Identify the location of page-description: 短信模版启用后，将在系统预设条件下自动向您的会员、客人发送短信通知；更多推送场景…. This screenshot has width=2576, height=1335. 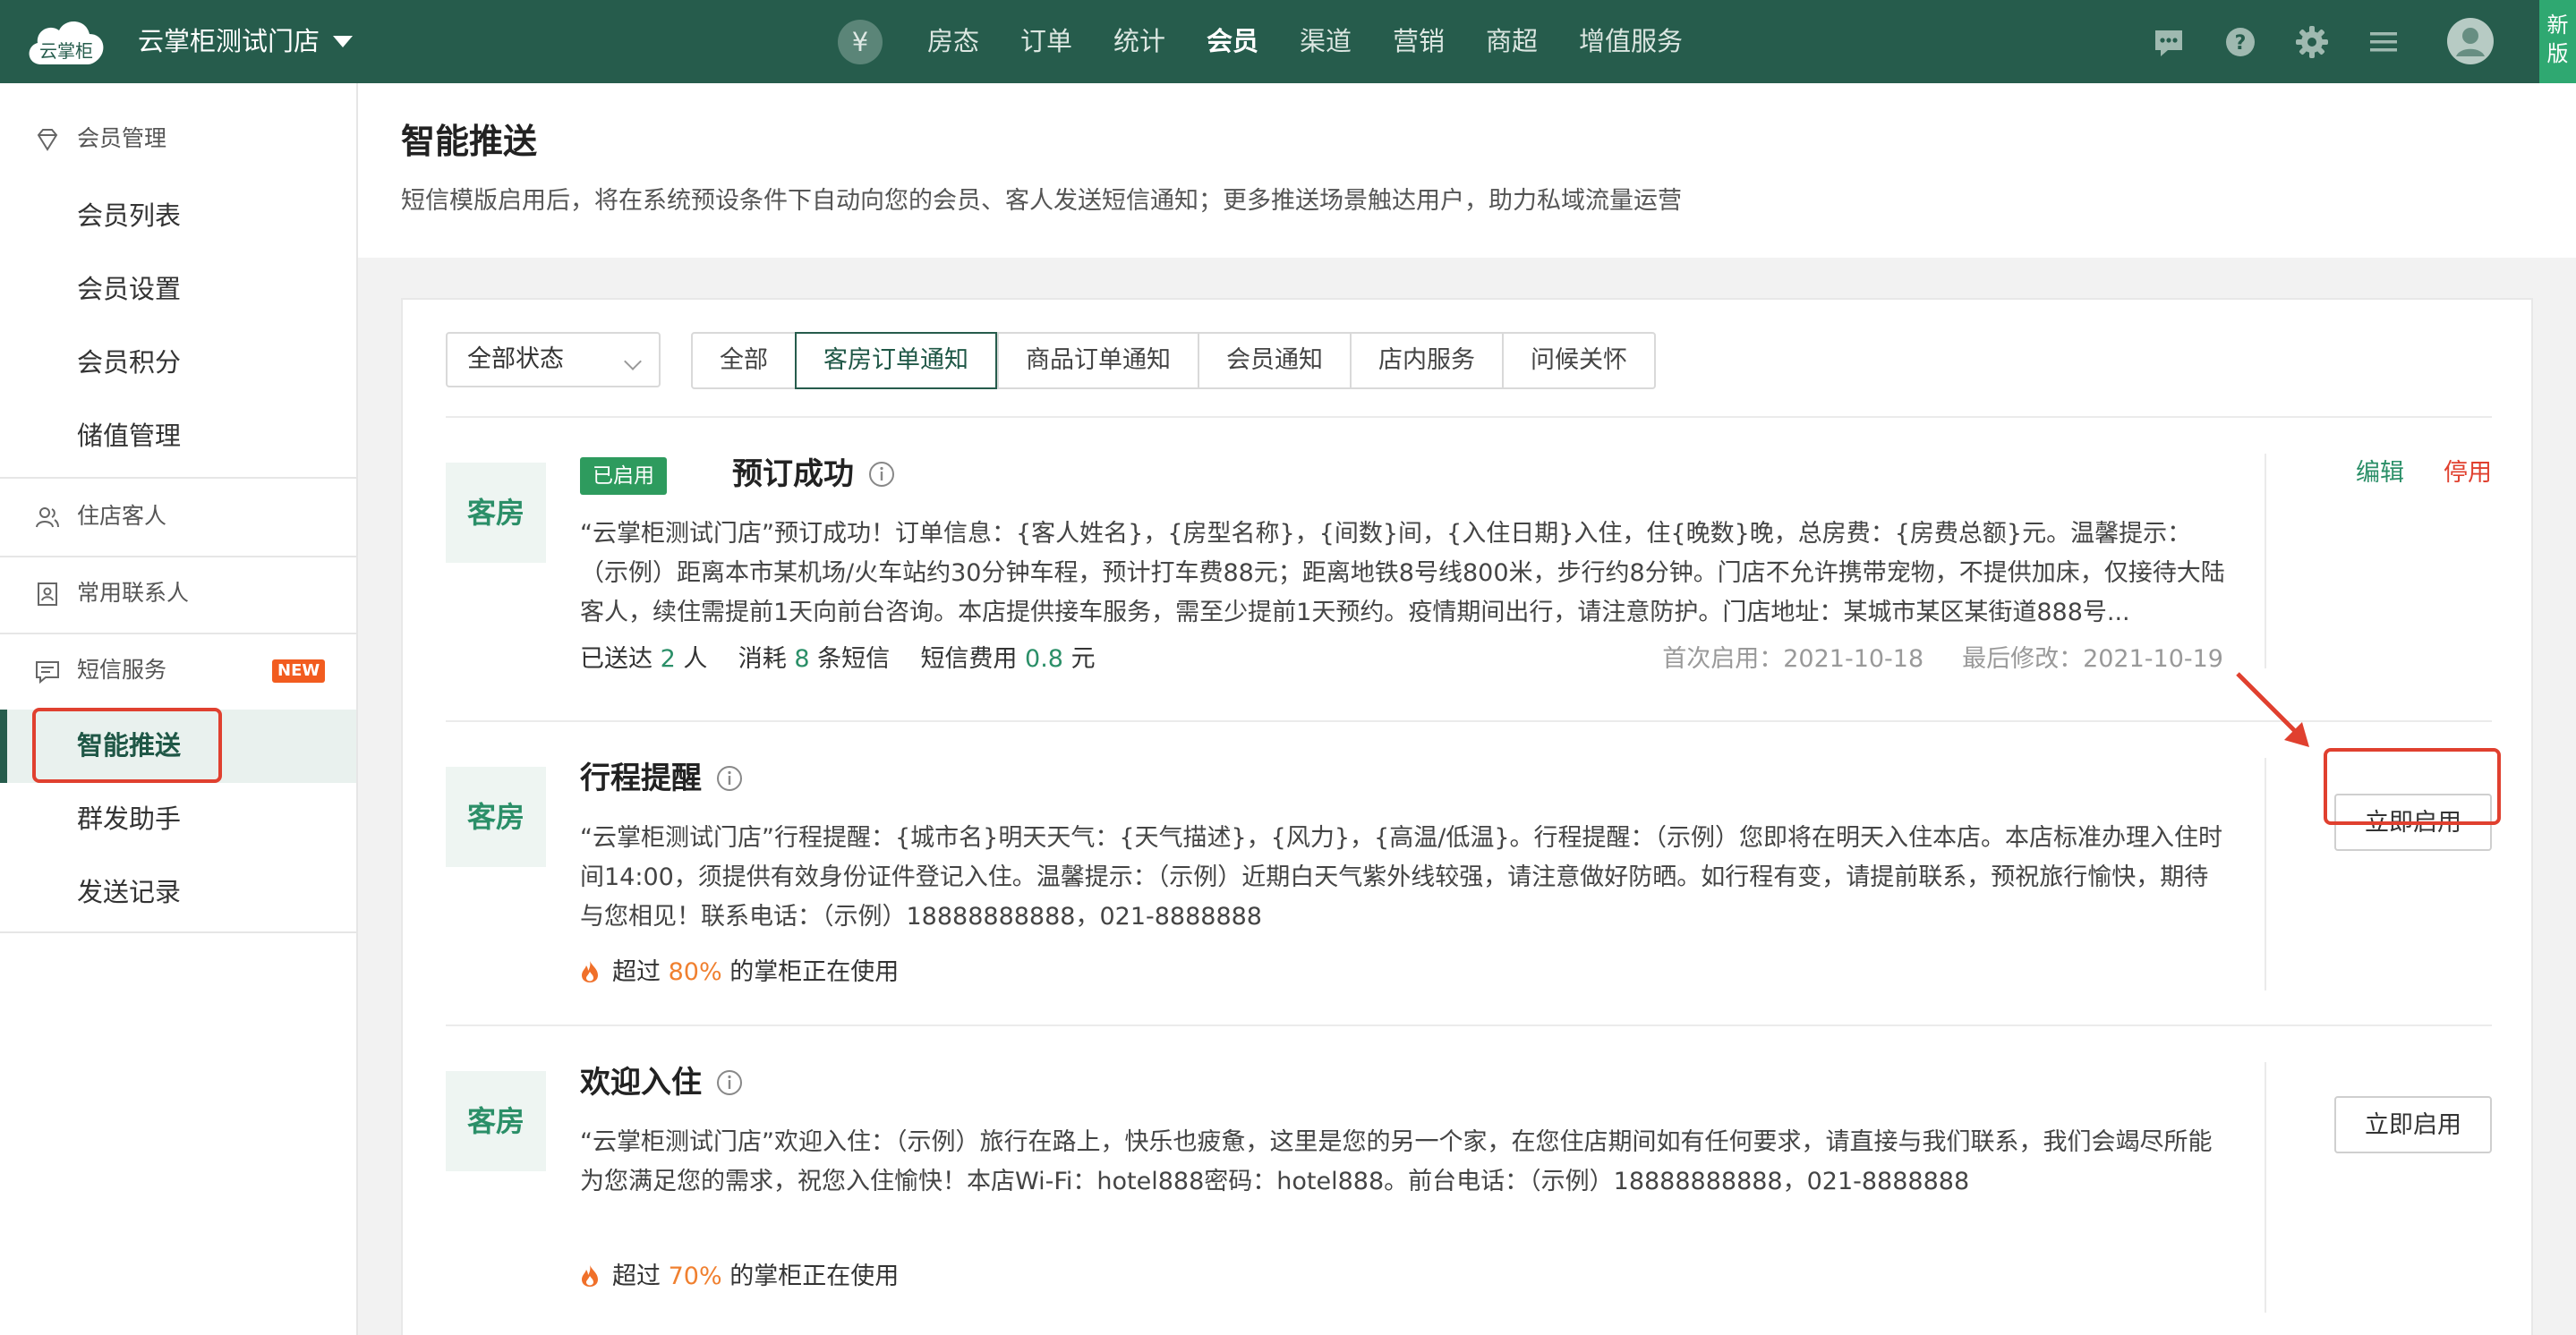
(1041, 201).